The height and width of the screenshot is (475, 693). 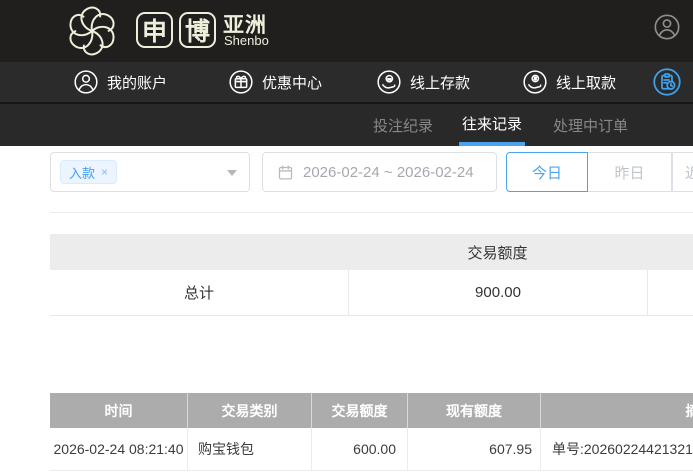 What do you see at coordinates (199, 252) in the screenshot?
I see `summary-header-empty` at bounding box center [199, 252].